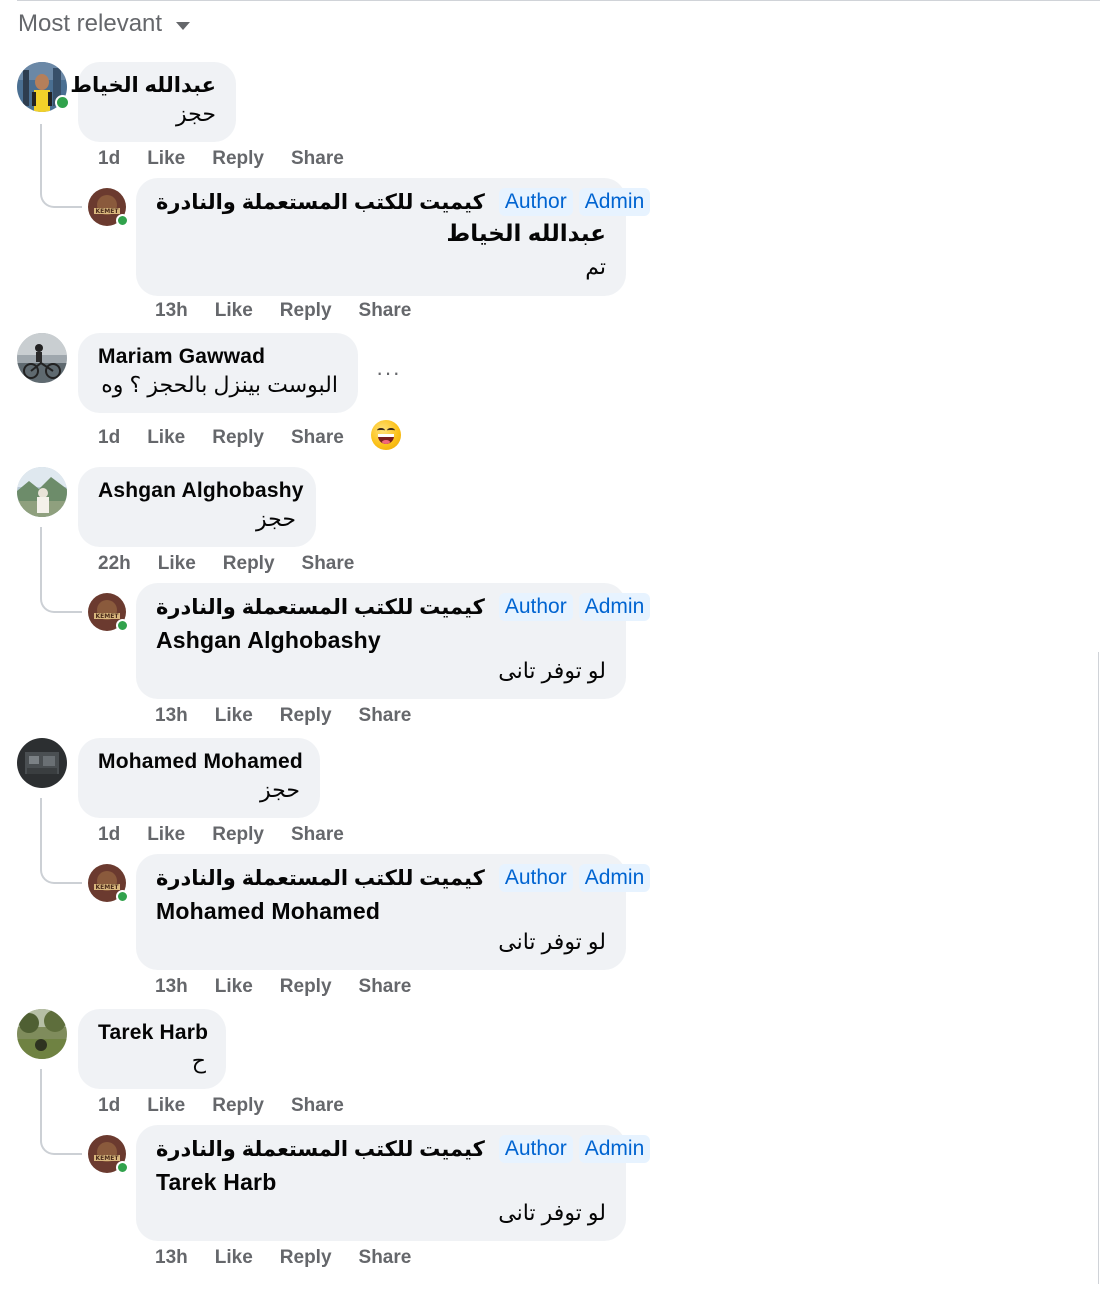 The image size is (1100, 1298). What do you see at coordinates (552, 670) in the screenshot?
I see `reply-text: لو توفر تانى` at bounding box center [552, 670].